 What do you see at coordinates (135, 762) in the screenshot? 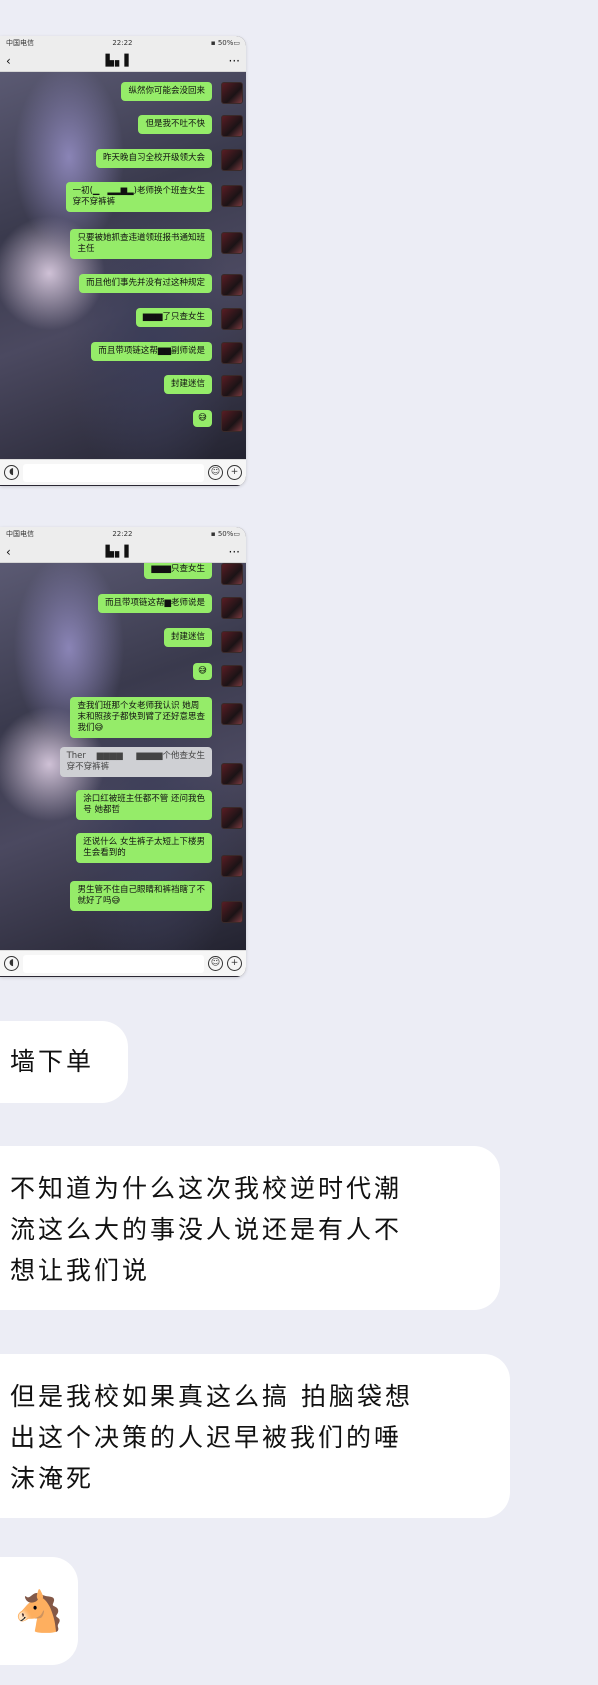
I see `message-bubble-recalled: Ther ▆▆▆▆ ▆▆▆▆个他查女生 穿不穿裤裤` at bounding box center [135, 762].